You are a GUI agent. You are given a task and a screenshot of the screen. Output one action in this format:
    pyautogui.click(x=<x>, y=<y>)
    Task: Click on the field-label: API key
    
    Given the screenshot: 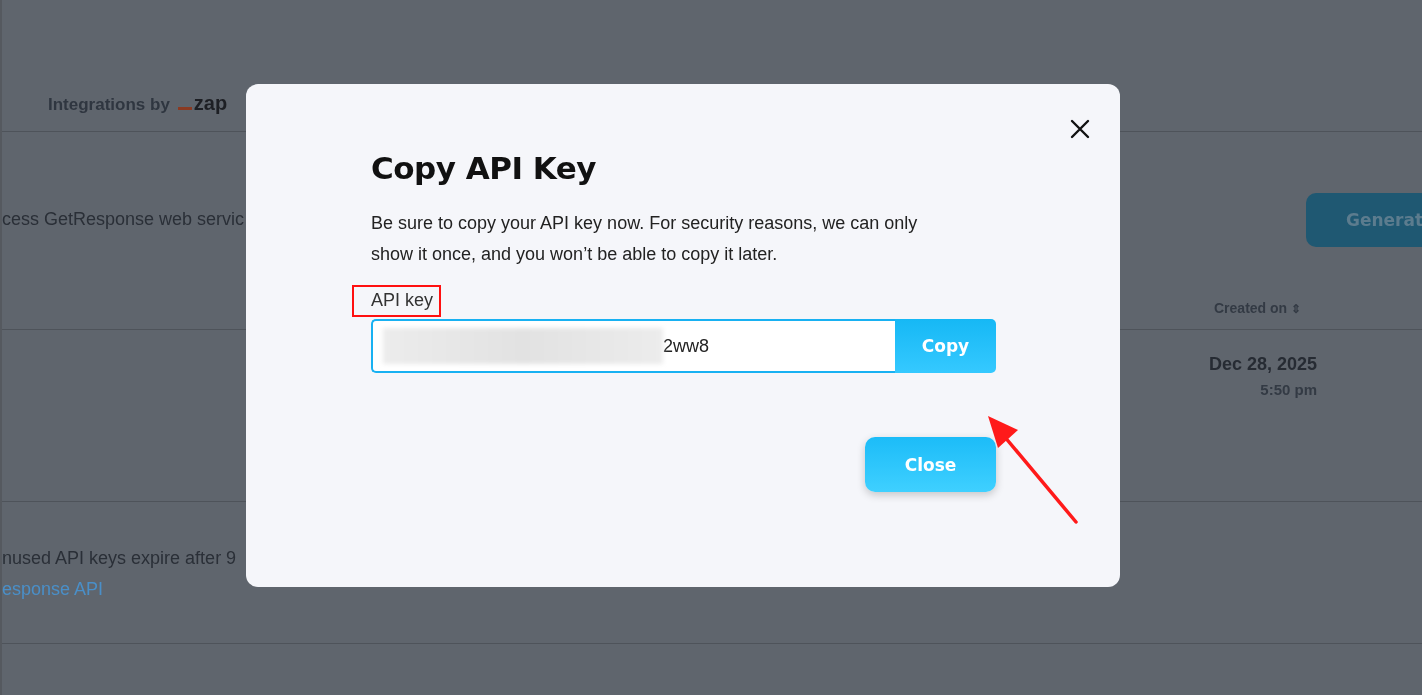 What is the action you would take?
    pyautogui.click(x=402, y=300)
    